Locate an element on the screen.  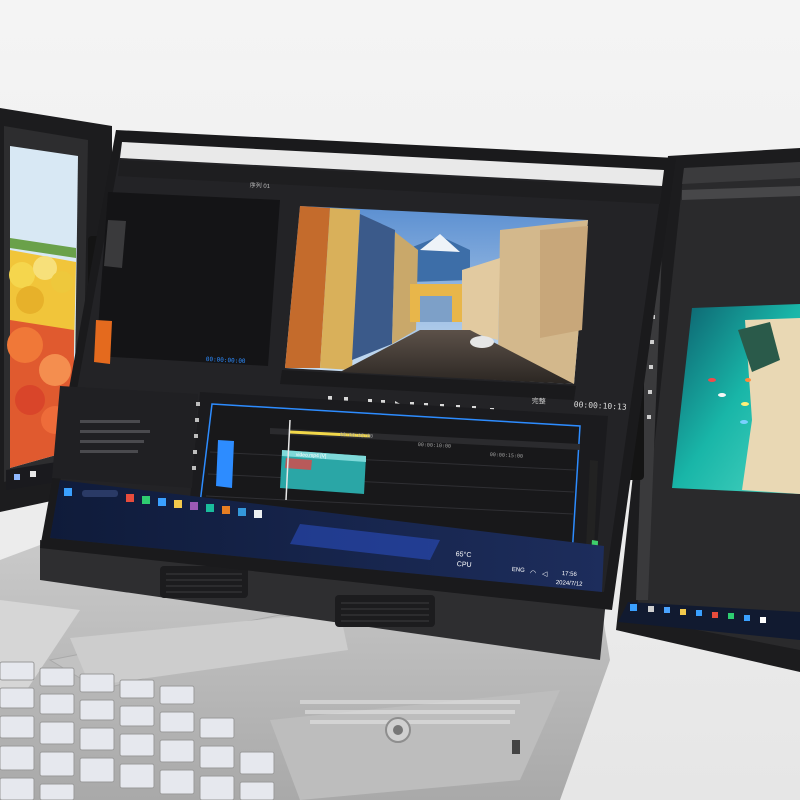
fit-dropdown: 完整 is located at coordinates (538, 401).